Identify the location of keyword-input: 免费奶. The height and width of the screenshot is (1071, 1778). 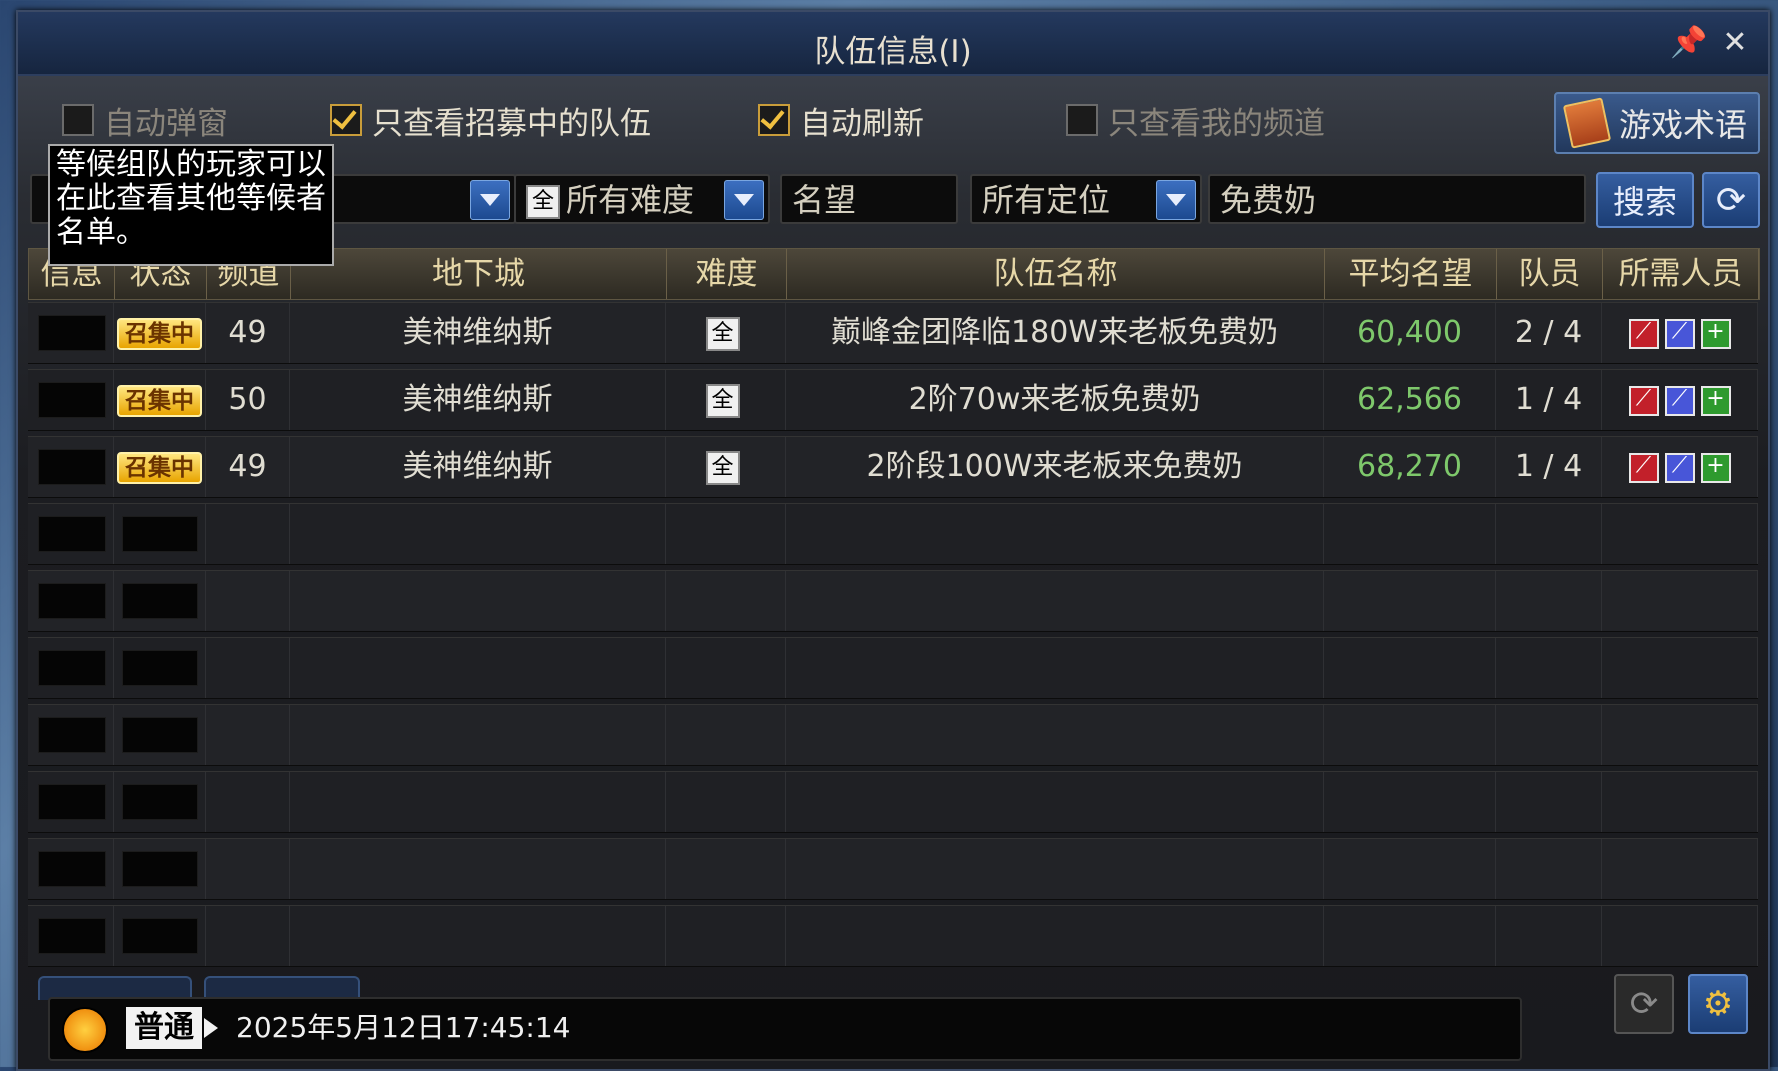
(1397, 199).